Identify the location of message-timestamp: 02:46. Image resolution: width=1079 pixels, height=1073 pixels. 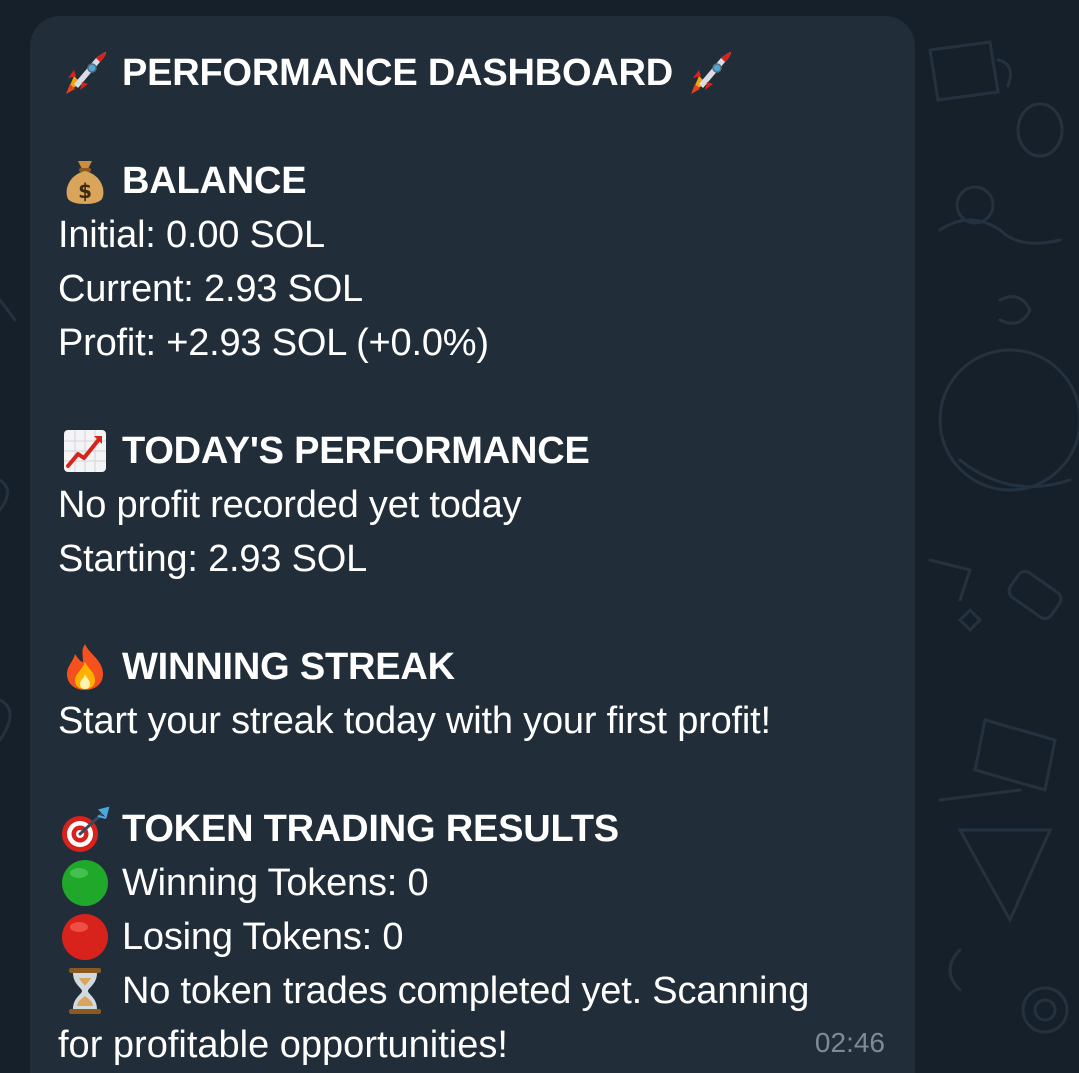
(849, 1042).